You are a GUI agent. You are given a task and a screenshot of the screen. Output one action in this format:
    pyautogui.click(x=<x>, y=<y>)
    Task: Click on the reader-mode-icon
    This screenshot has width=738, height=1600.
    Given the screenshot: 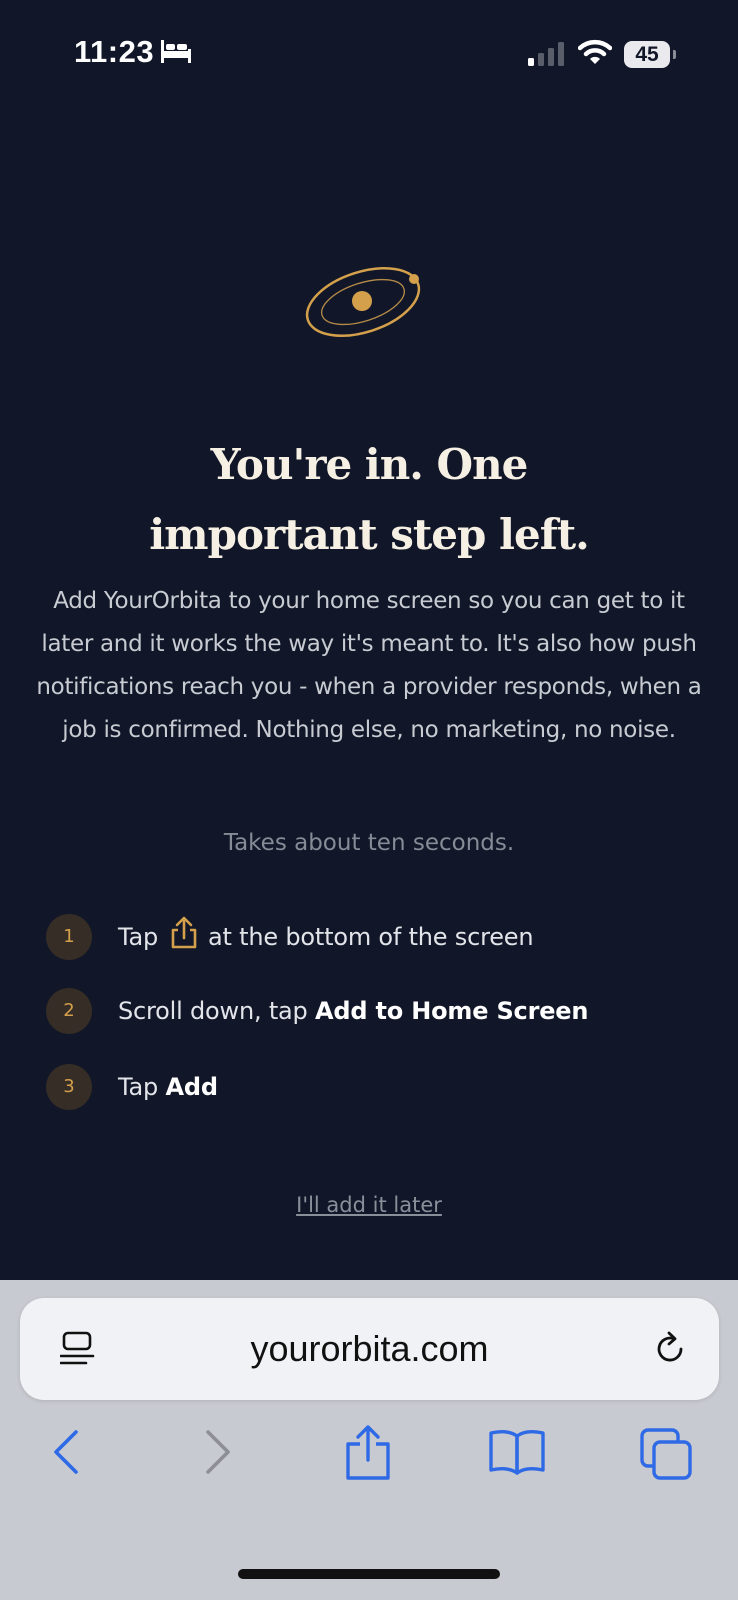 What is the action you would take?
    pyautogui.click(x=78, y=1350)
    